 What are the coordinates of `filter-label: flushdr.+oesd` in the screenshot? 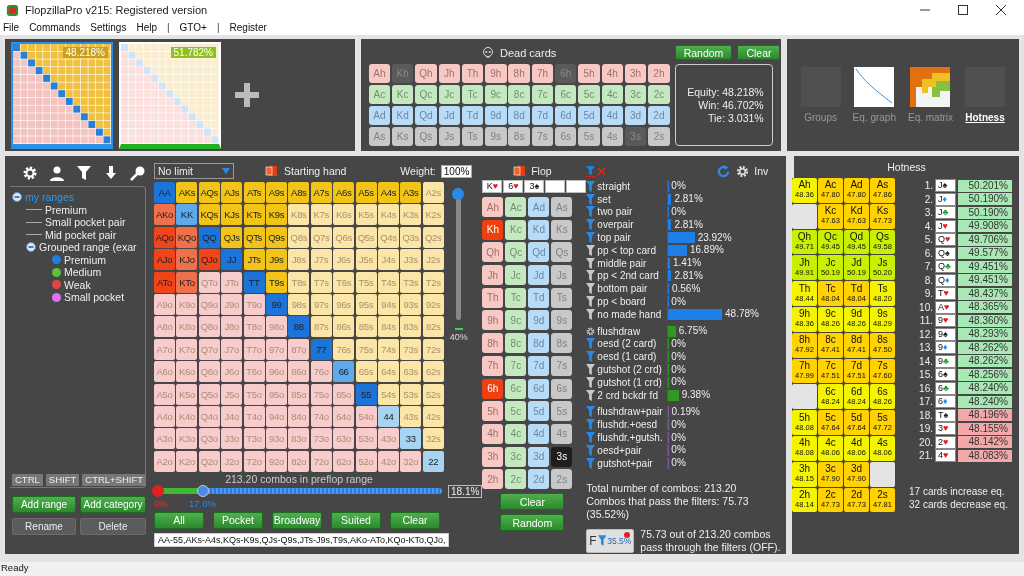 It's located at (631, 425).